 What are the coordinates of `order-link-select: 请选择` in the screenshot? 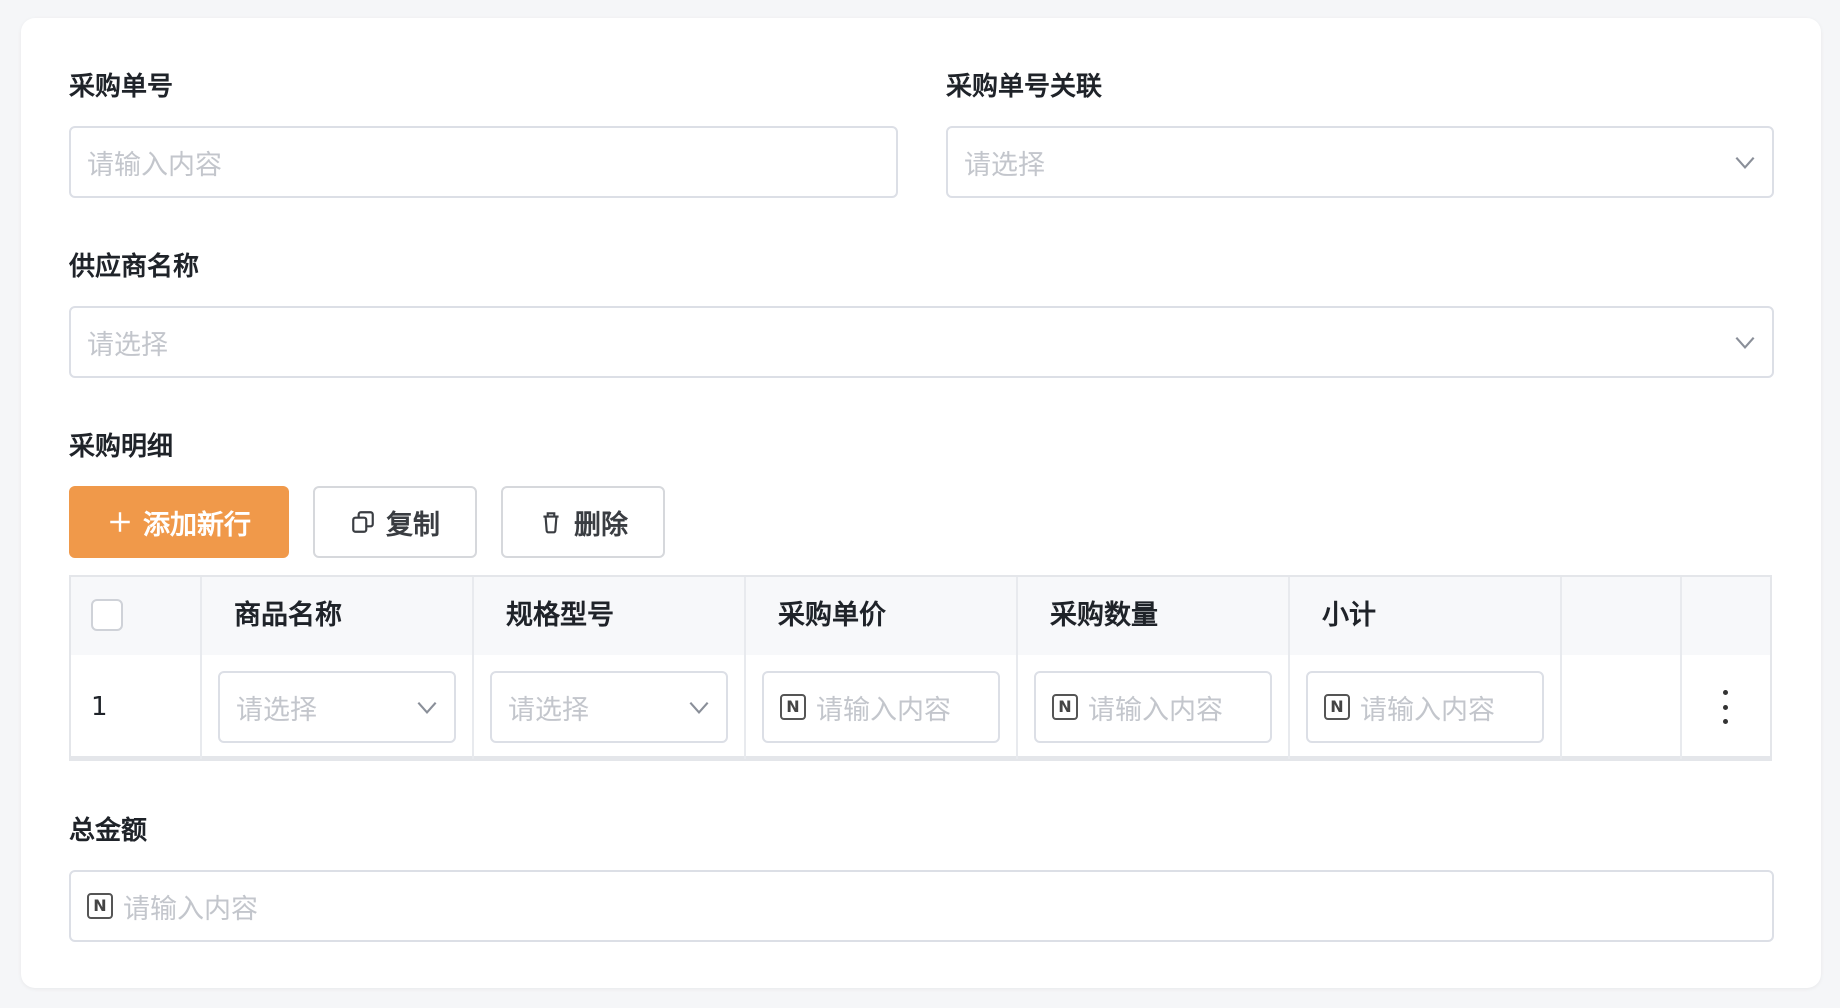 It's located at (1360, 162).